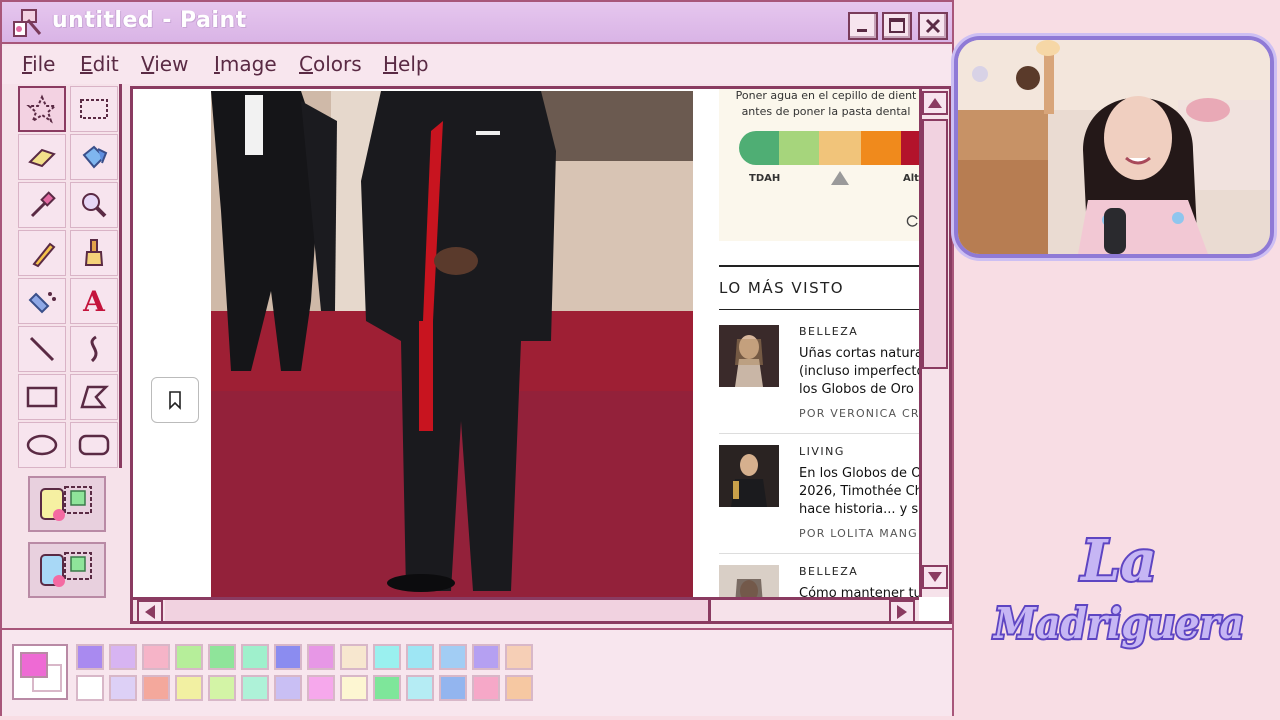  What do you see at coordinates (912, 221) in the screenshot?
I see `refresh-icon` at bounding box center [912, 221].